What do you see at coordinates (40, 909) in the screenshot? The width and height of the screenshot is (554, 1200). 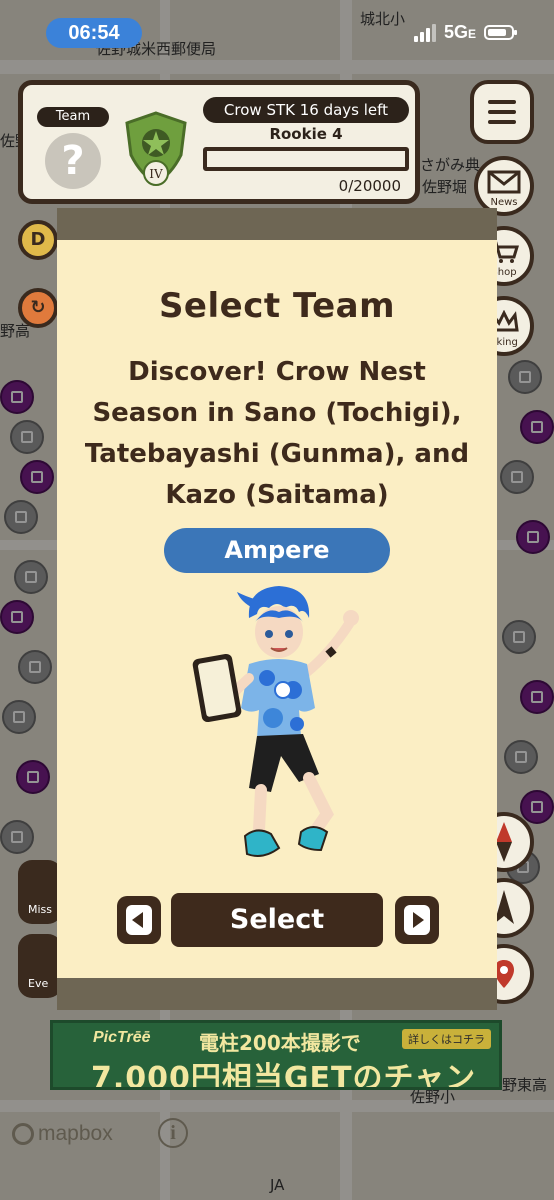 I see `missions-label: Miss` at bounding box center [40, 909].